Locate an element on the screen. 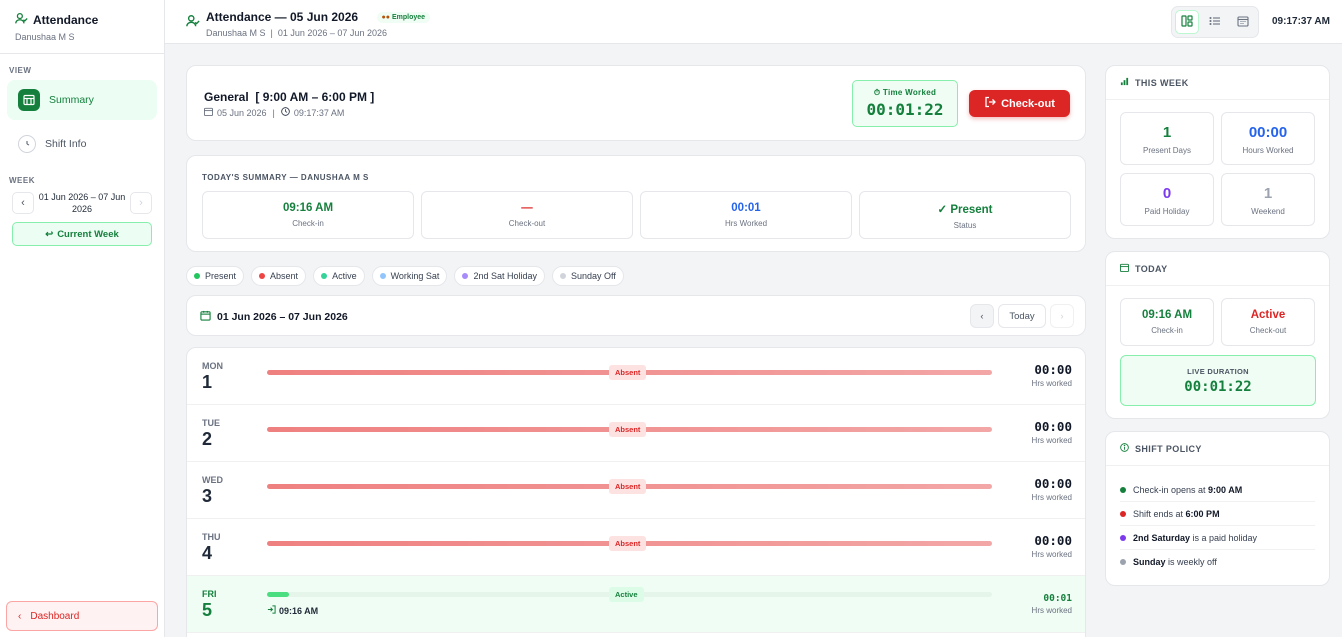 This screenshot has height=637, width=1342. shift-date: 05 Jun 2026 is located at coordinates (242, 112).